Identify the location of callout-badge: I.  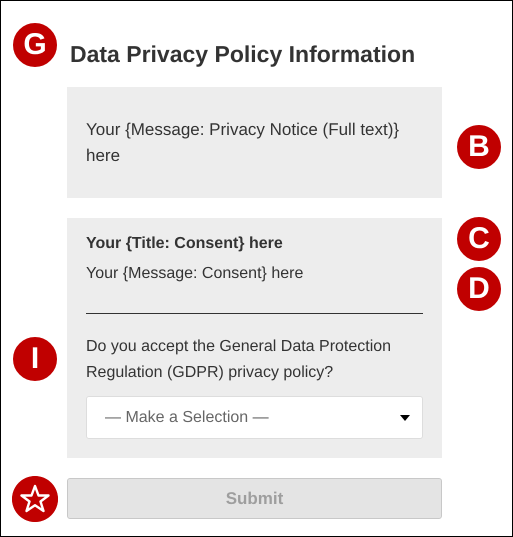
(35, 359).